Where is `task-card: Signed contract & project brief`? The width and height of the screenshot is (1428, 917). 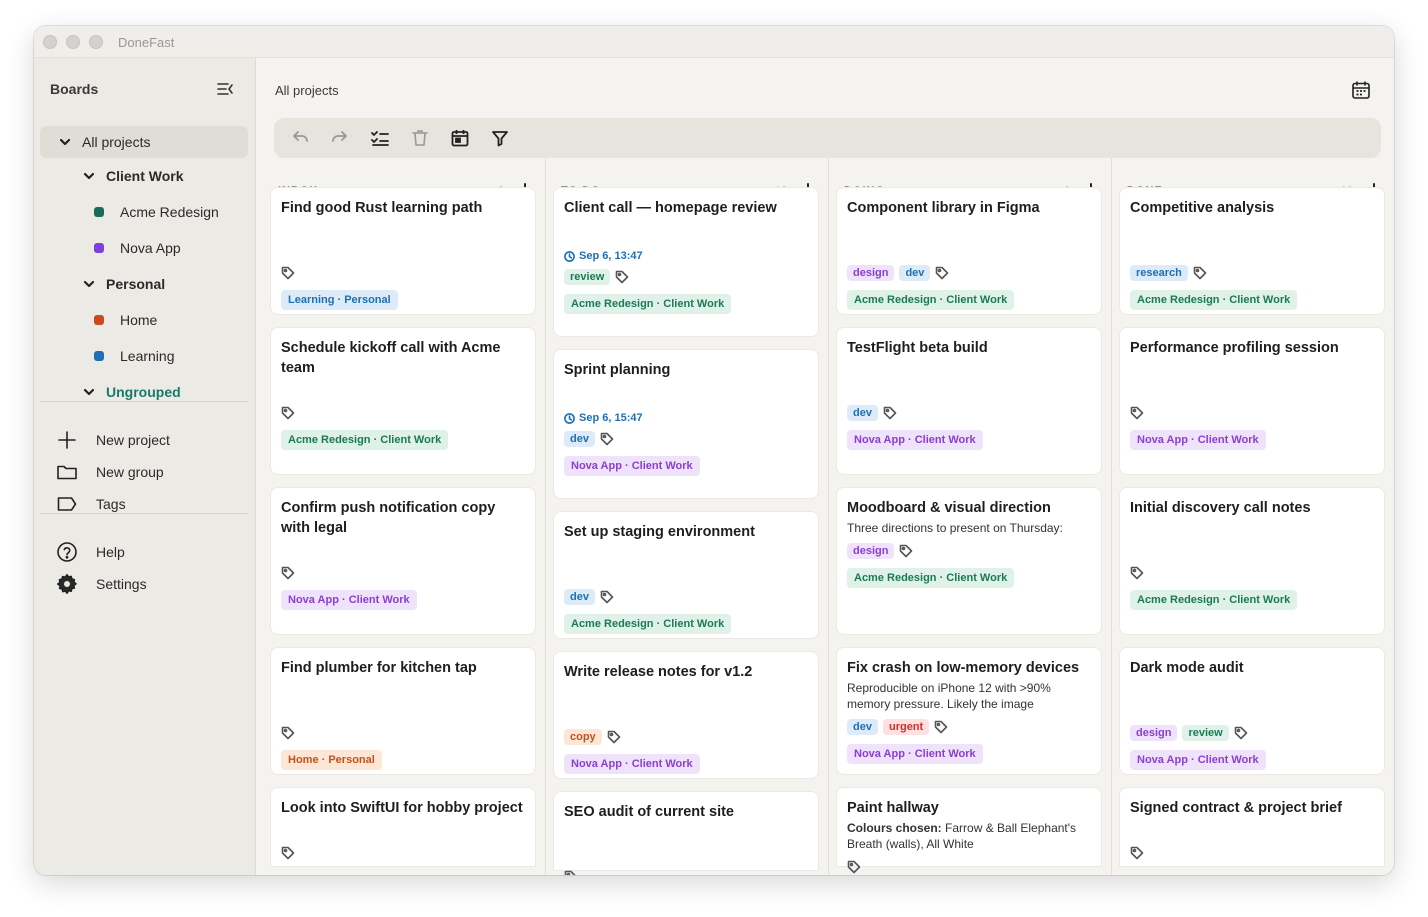 task-card: Signed contract & project brief is located at coordinates (1252, 827).